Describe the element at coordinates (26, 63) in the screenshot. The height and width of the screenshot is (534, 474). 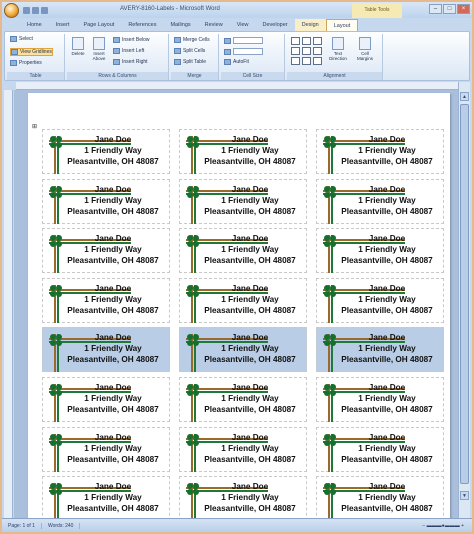
I see `properties-button: Properties` at that location.